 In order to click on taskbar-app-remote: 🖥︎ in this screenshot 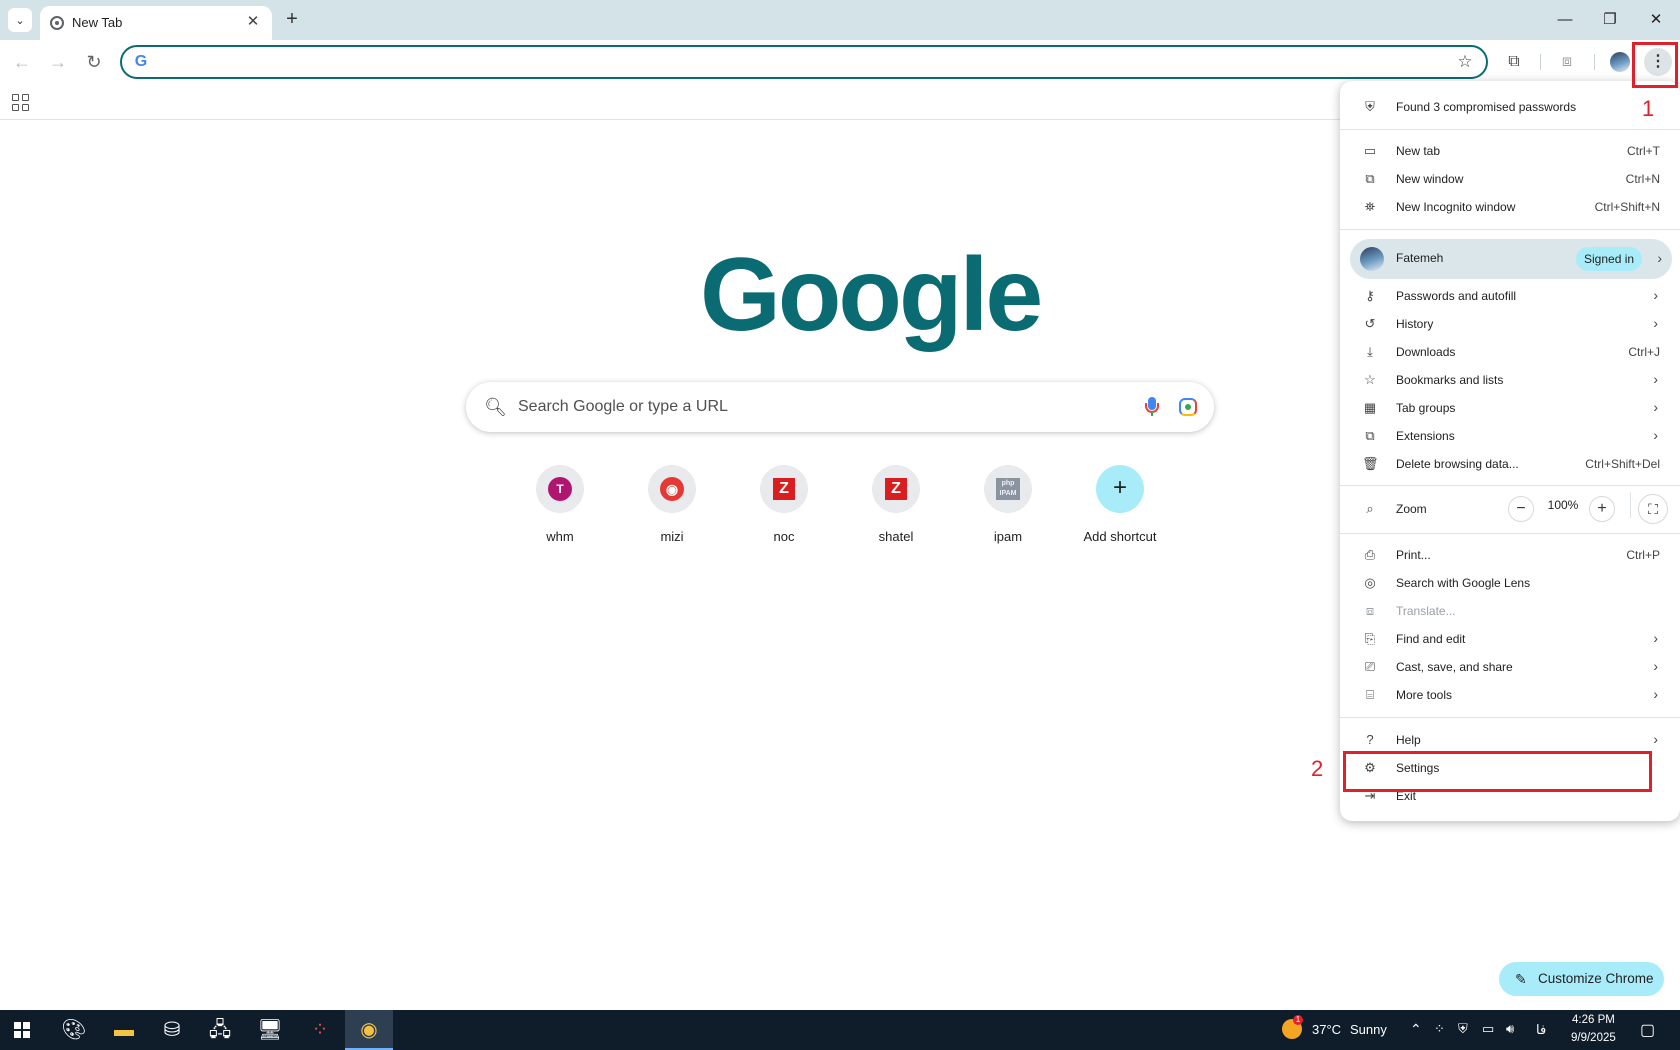, I will do `click(270, 1030)`.